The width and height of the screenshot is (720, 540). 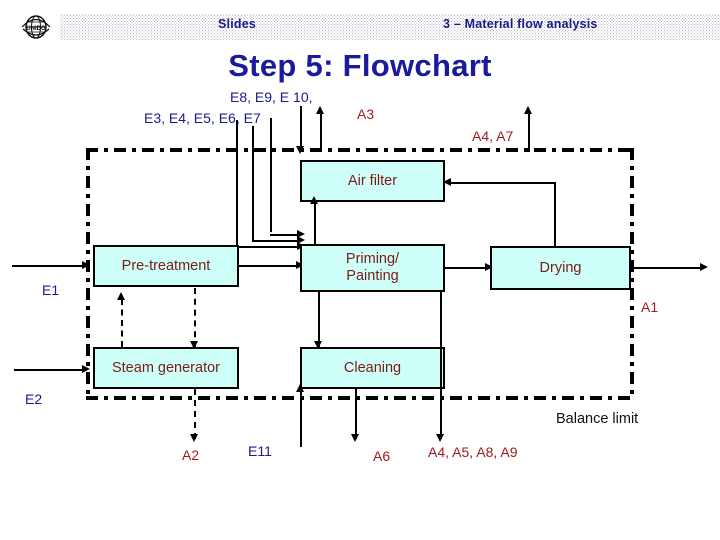 I want to click on process-box-pre-treatment-label: Pre-treatment, so click(x=166, y=265).